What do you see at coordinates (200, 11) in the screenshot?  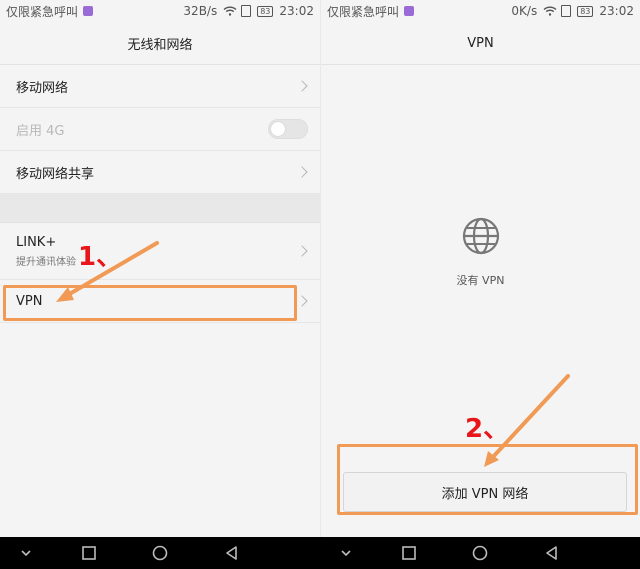 I see `network-speed: 32B/s` at bounding box center [200, 11].